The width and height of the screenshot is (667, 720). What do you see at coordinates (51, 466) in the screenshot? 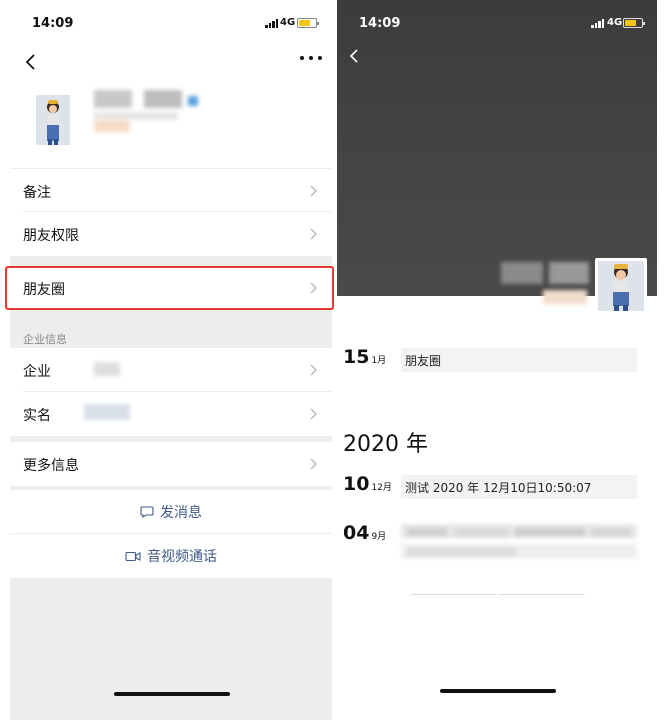
I see `row-label: 更多信息` at bounding box center [51, 466].